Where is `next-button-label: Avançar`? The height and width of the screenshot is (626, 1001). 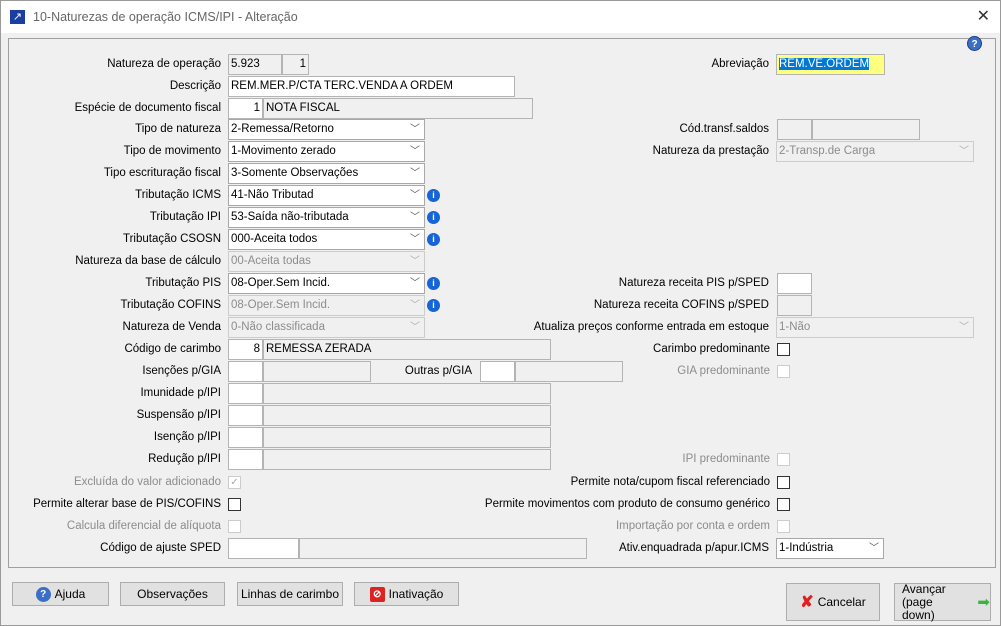 next-button-label: Avançar is located at coordinates (924, 588).